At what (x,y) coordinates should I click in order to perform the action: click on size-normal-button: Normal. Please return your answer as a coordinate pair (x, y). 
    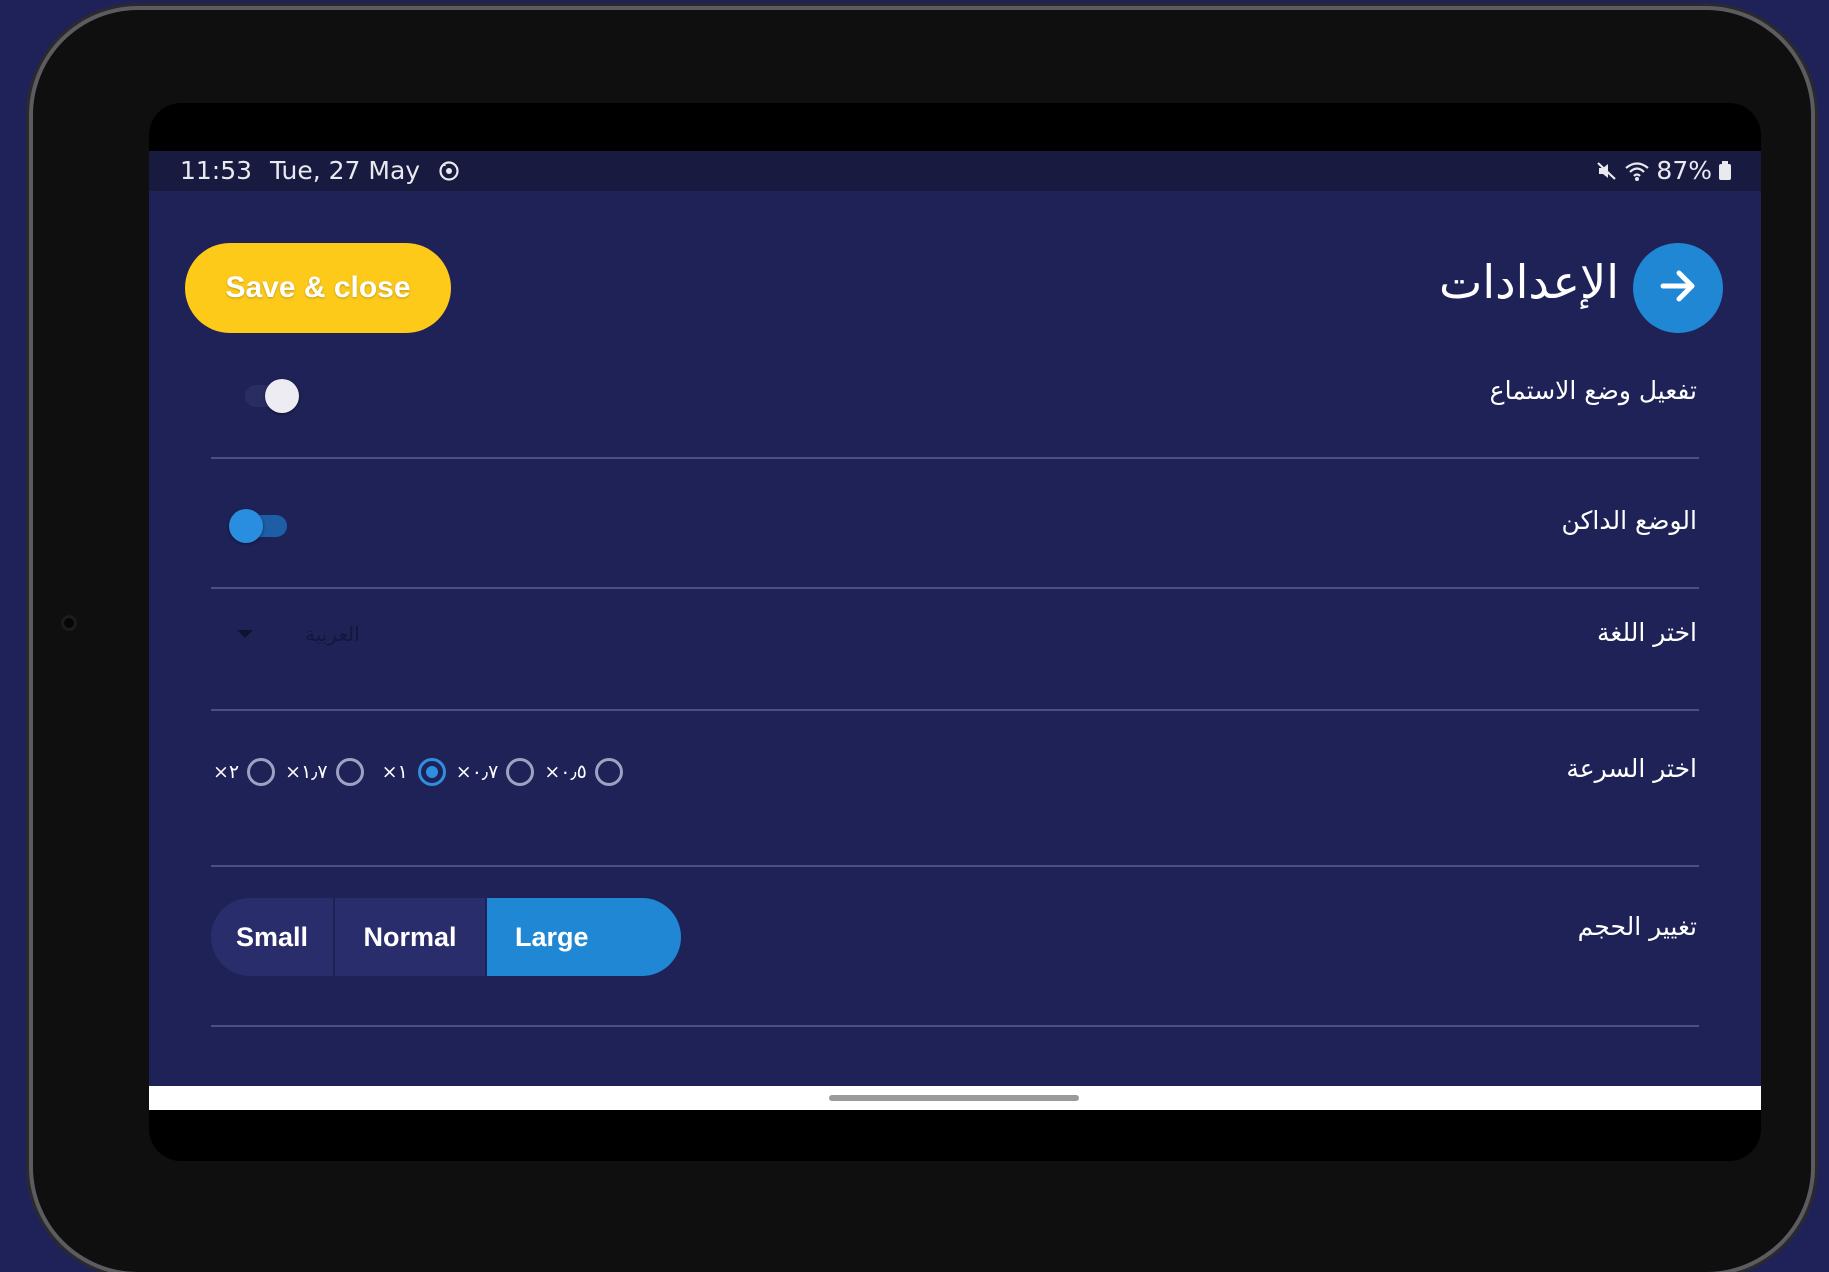
    Looking at the image, I should click on (411, 937).